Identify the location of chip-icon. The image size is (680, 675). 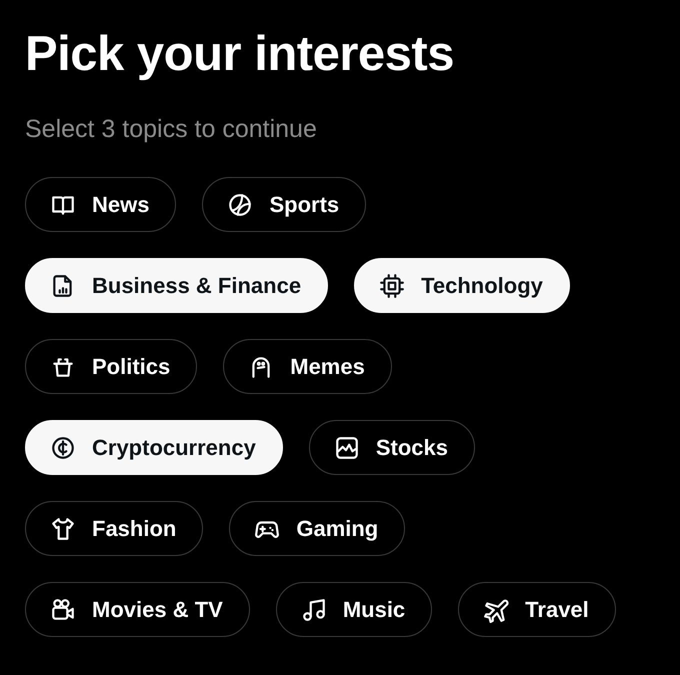
(392, 285).